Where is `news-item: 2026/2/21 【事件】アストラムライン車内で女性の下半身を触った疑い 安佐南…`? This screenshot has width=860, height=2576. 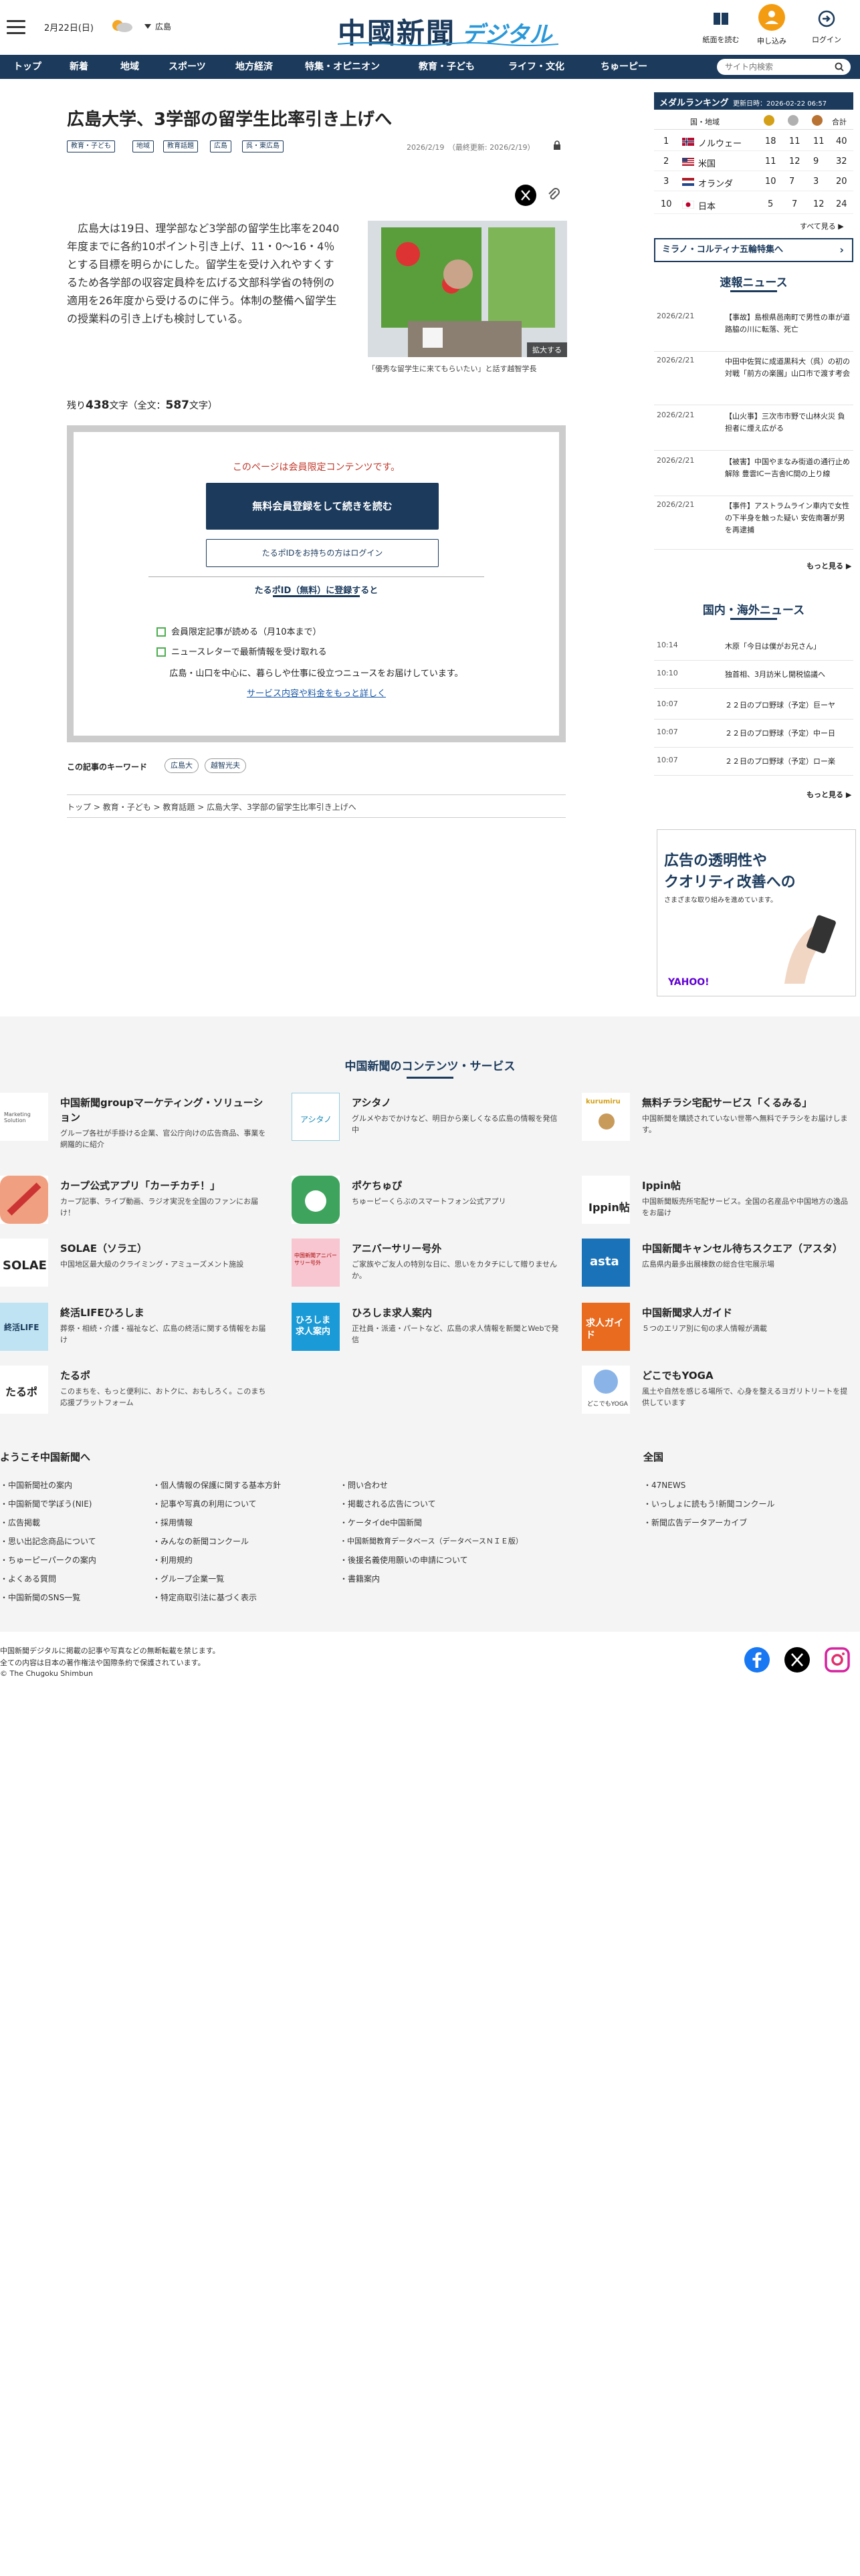 news-item: 2026/2/21 【事件】アストラムライン車内で女性の下半身を触った疑い 安佐南… is located at coordinates (753, 525).